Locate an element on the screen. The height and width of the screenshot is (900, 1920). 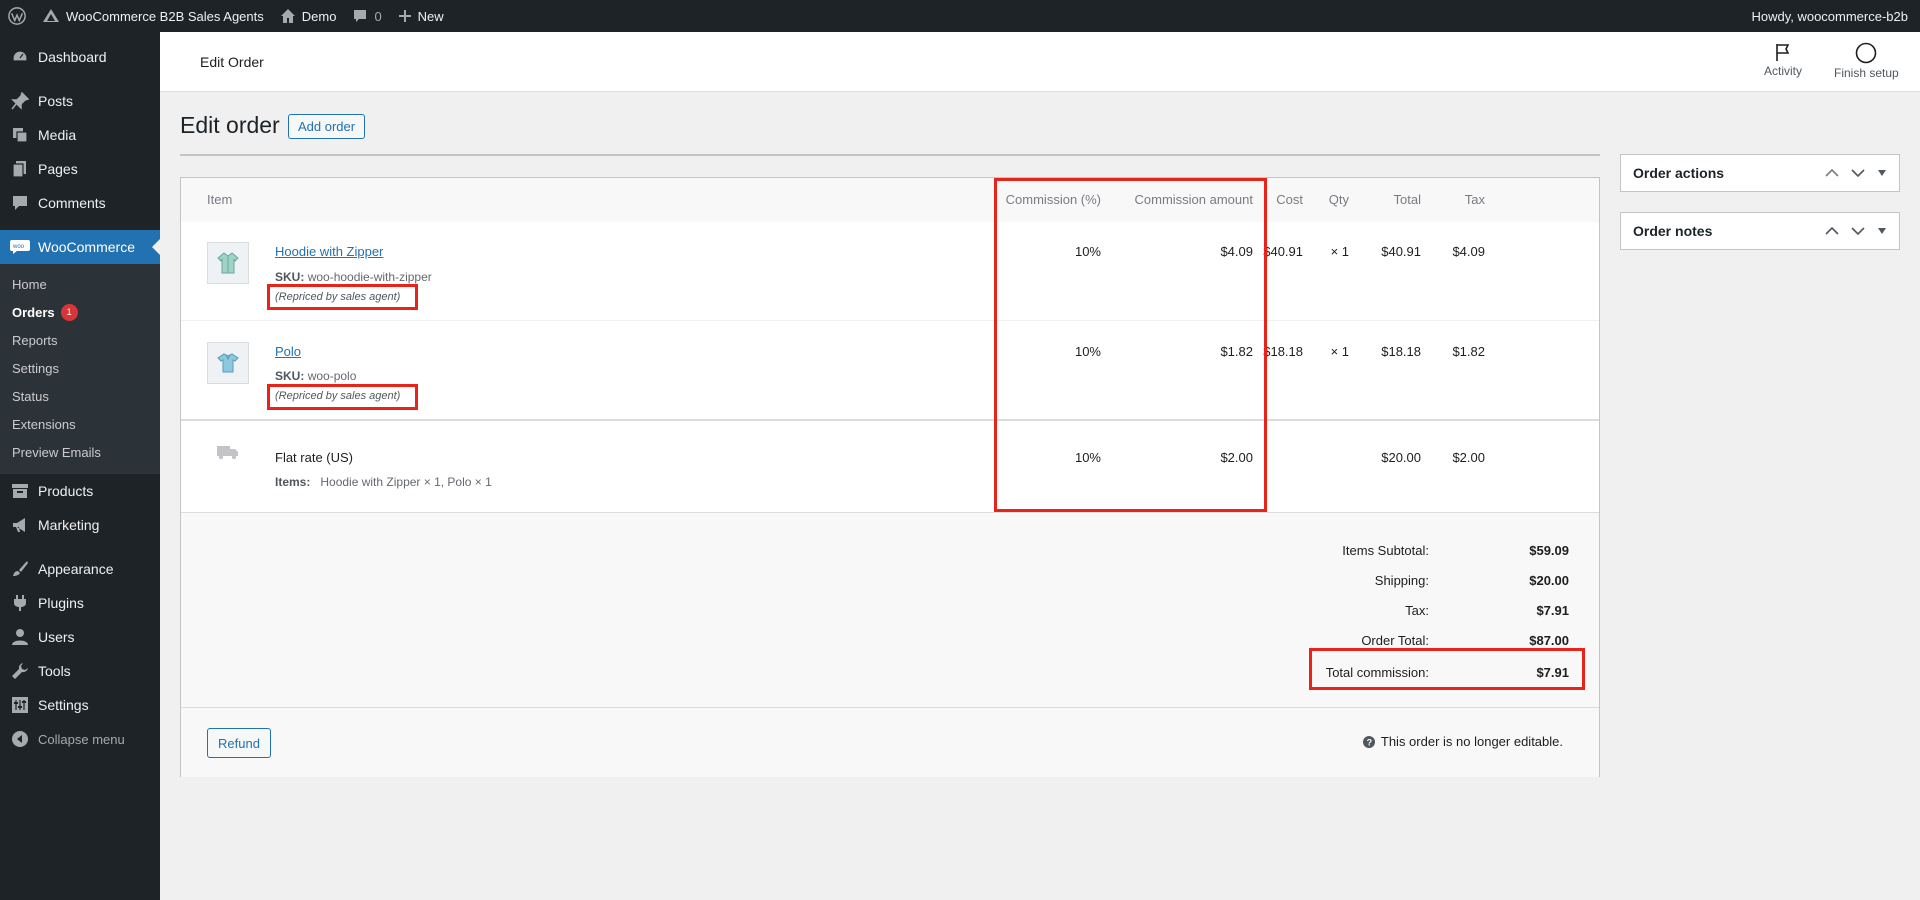
sku-value: woo-polo is located at coordinates (332, 376).